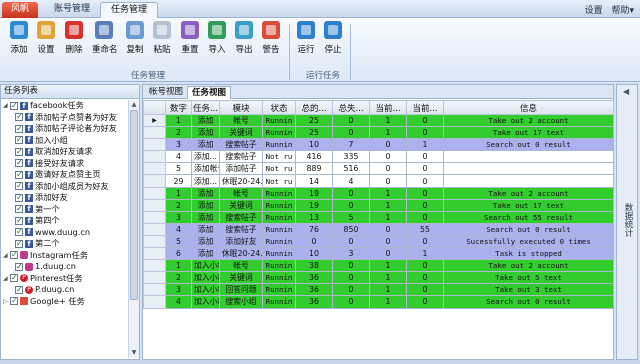 The height and width of the screenshot is (364, 640). I want to click on table-row: 3加入小组回答问题Runnin36010Take out 3 text, so click(378, 290).